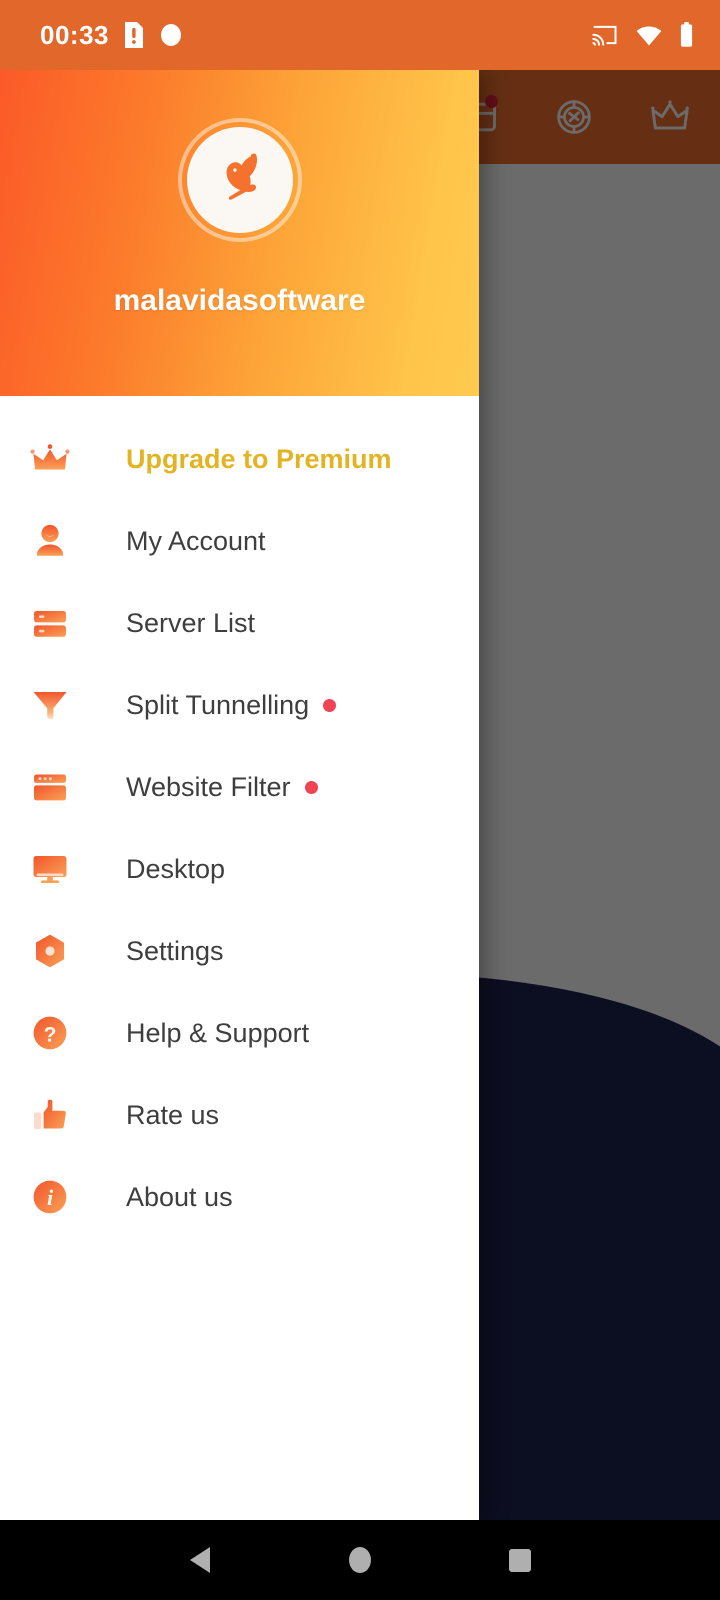  I want to click on menu-item-rate-us: Rate us, so click(239, 1115).